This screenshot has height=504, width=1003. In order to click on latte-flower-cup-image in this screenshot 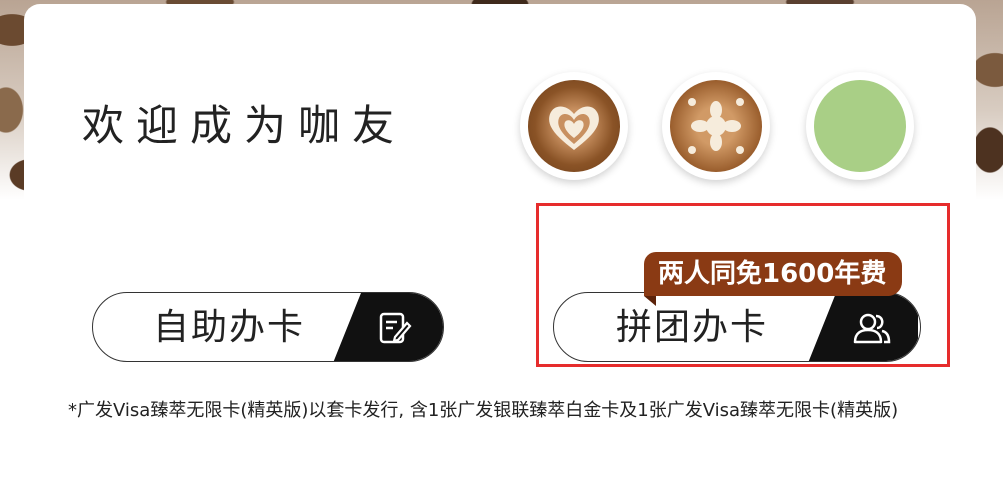, I will do `click(716, 126)`.